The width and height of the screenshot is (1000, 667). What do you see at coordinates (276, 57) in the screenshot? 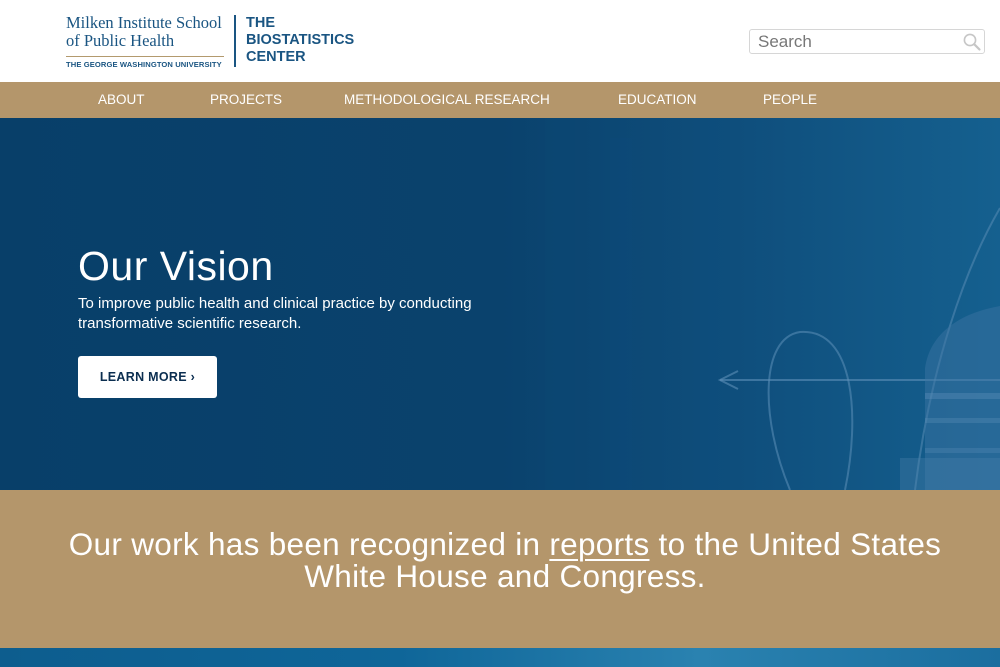
I see `center-name-line3: CENTER` at bounding box center [276, 57].